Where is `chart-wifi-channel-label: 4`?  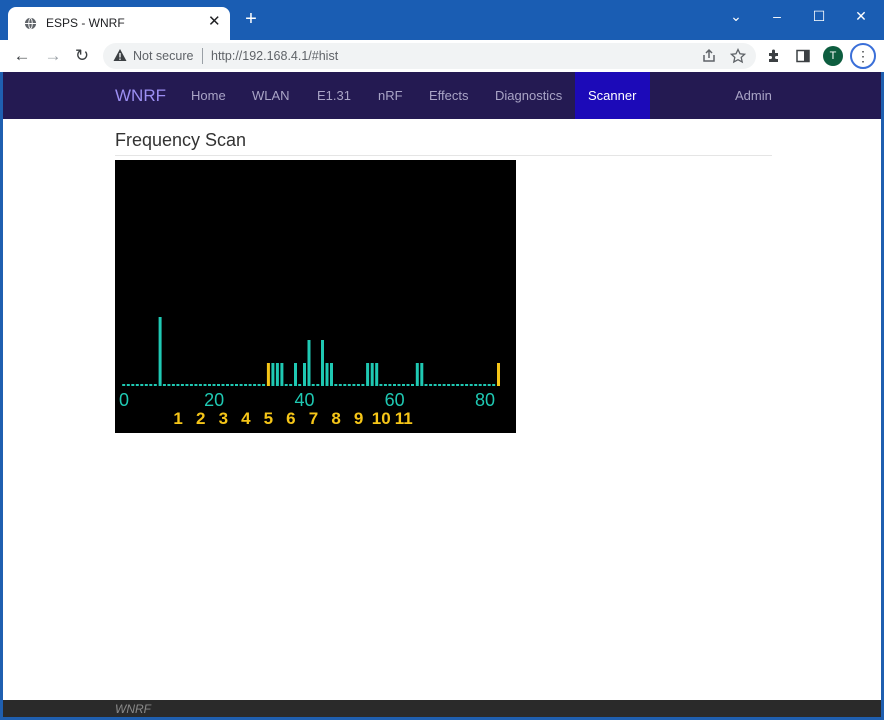
chart-wifi-channel-label: 4 is located at coordinates (246, 418).